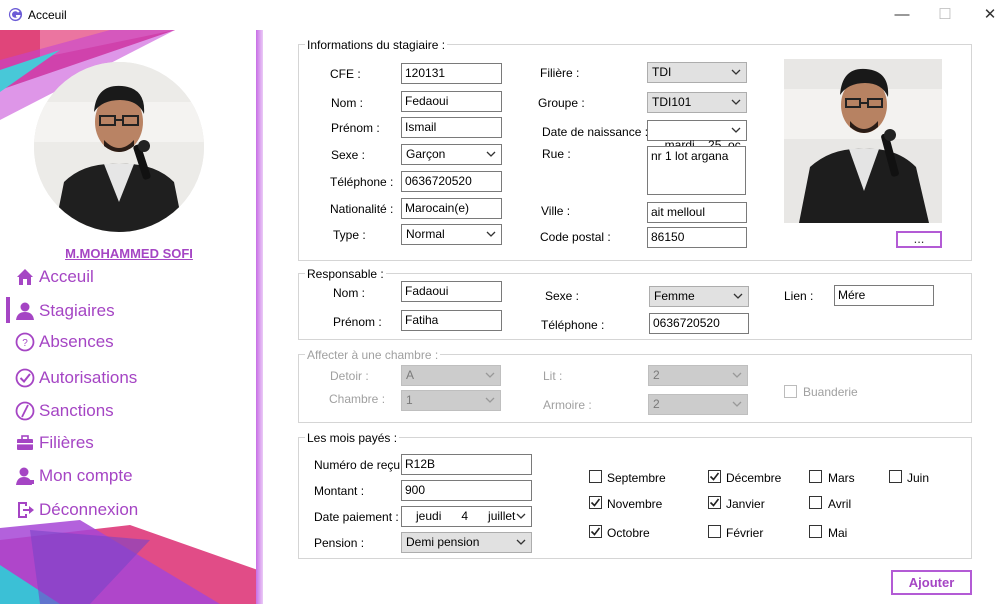 This screenshot has width=1007, height=604. What do you see at coordinates (575, 237) in the screenshot?
I see `code-postal-label: Code postal :` at bounding box center [575, 237].